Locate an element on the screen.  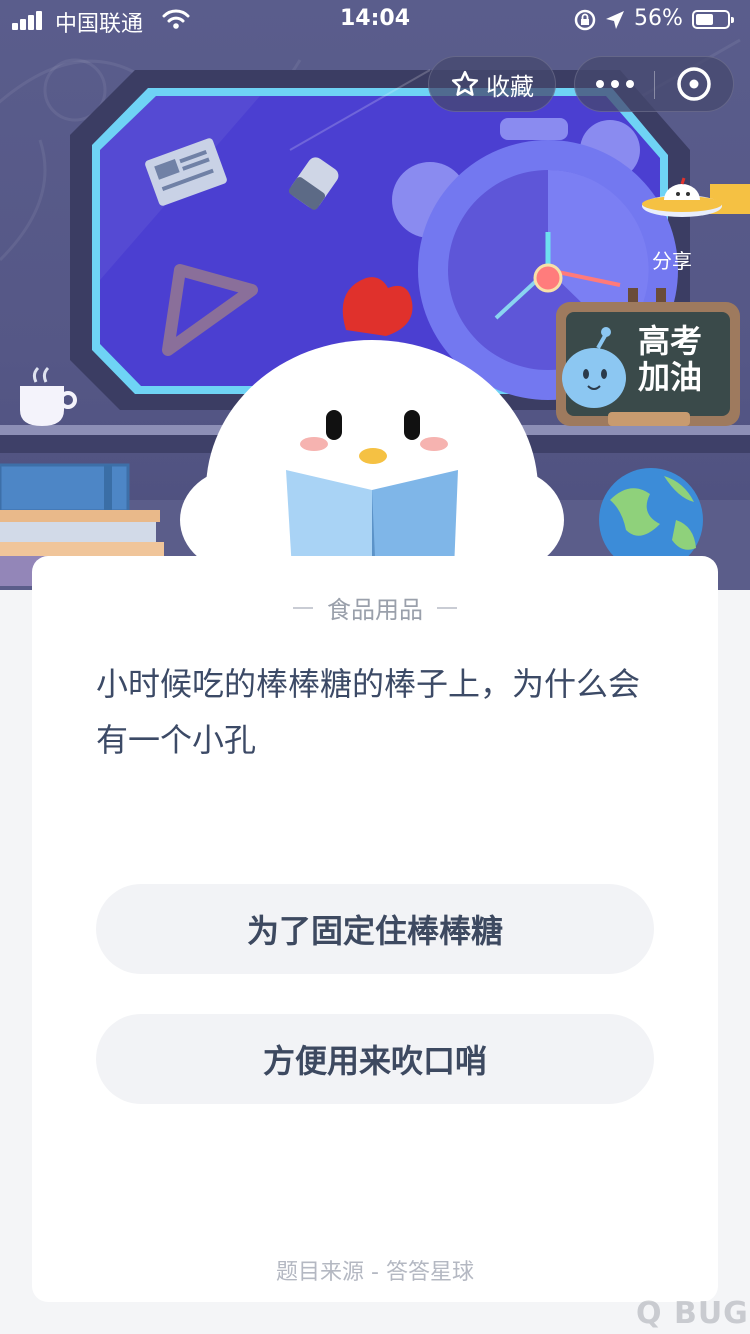
rotation-lock-icon is located at coordinates (585, 20).